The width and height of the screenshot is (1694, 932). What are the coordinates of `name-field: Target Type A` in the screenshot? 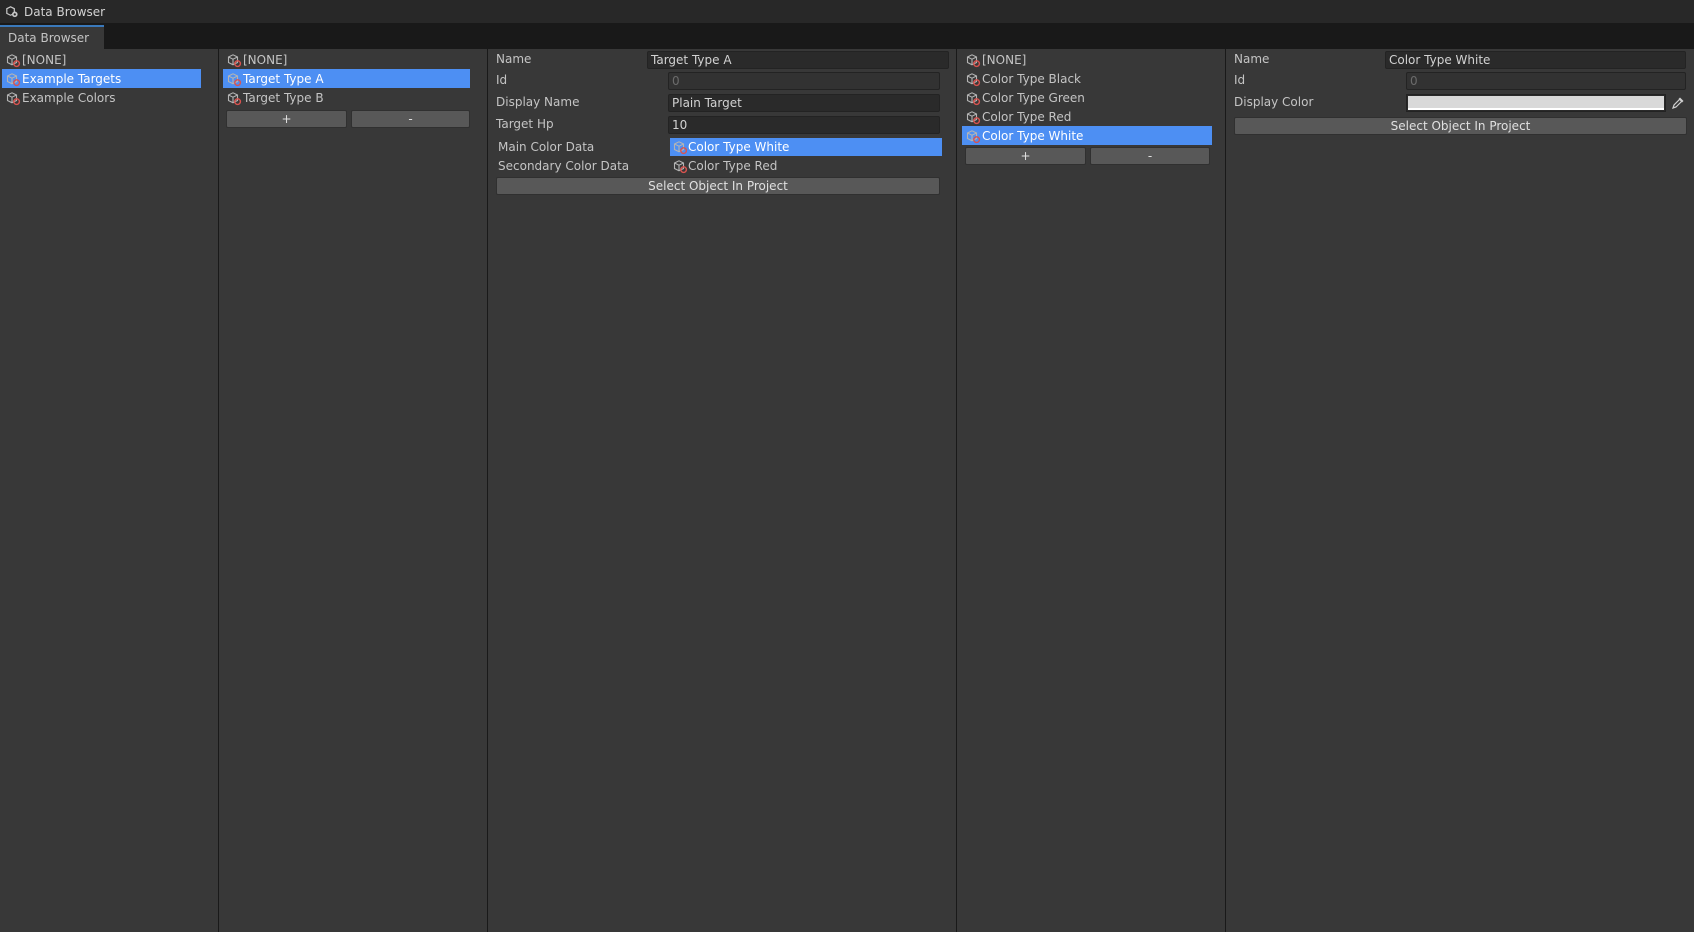 It's located at (798, 60).